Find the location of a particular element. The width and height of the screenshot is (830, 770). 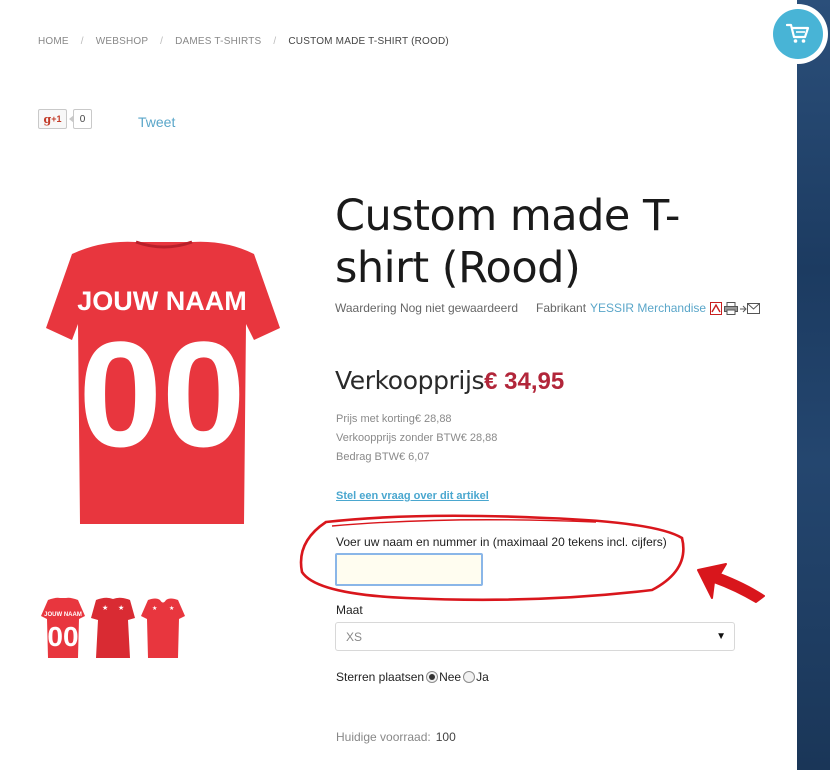

price-row: Verkoopprijs€ 34,95 is located at coordinates (449, 381).